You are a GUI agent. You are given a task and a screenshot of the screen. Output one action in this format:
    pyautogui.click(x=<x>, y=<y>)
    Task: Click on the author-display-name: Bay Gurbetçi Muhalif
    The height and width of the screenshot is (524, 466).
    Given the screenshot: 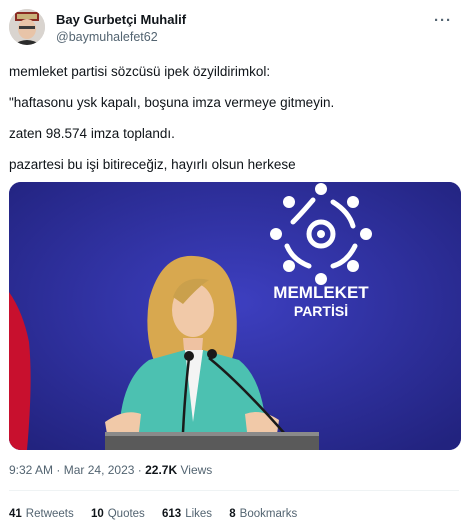 What is the action you would take?
    pyautogui.click(x=121, y=19)
    